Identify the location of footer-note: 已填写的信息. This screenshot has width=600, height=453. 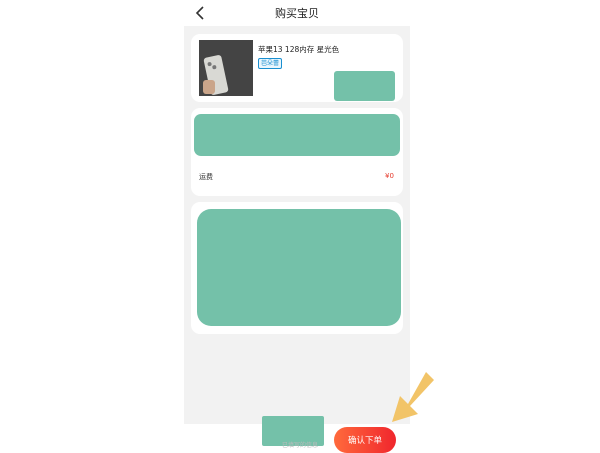
(300, 445).